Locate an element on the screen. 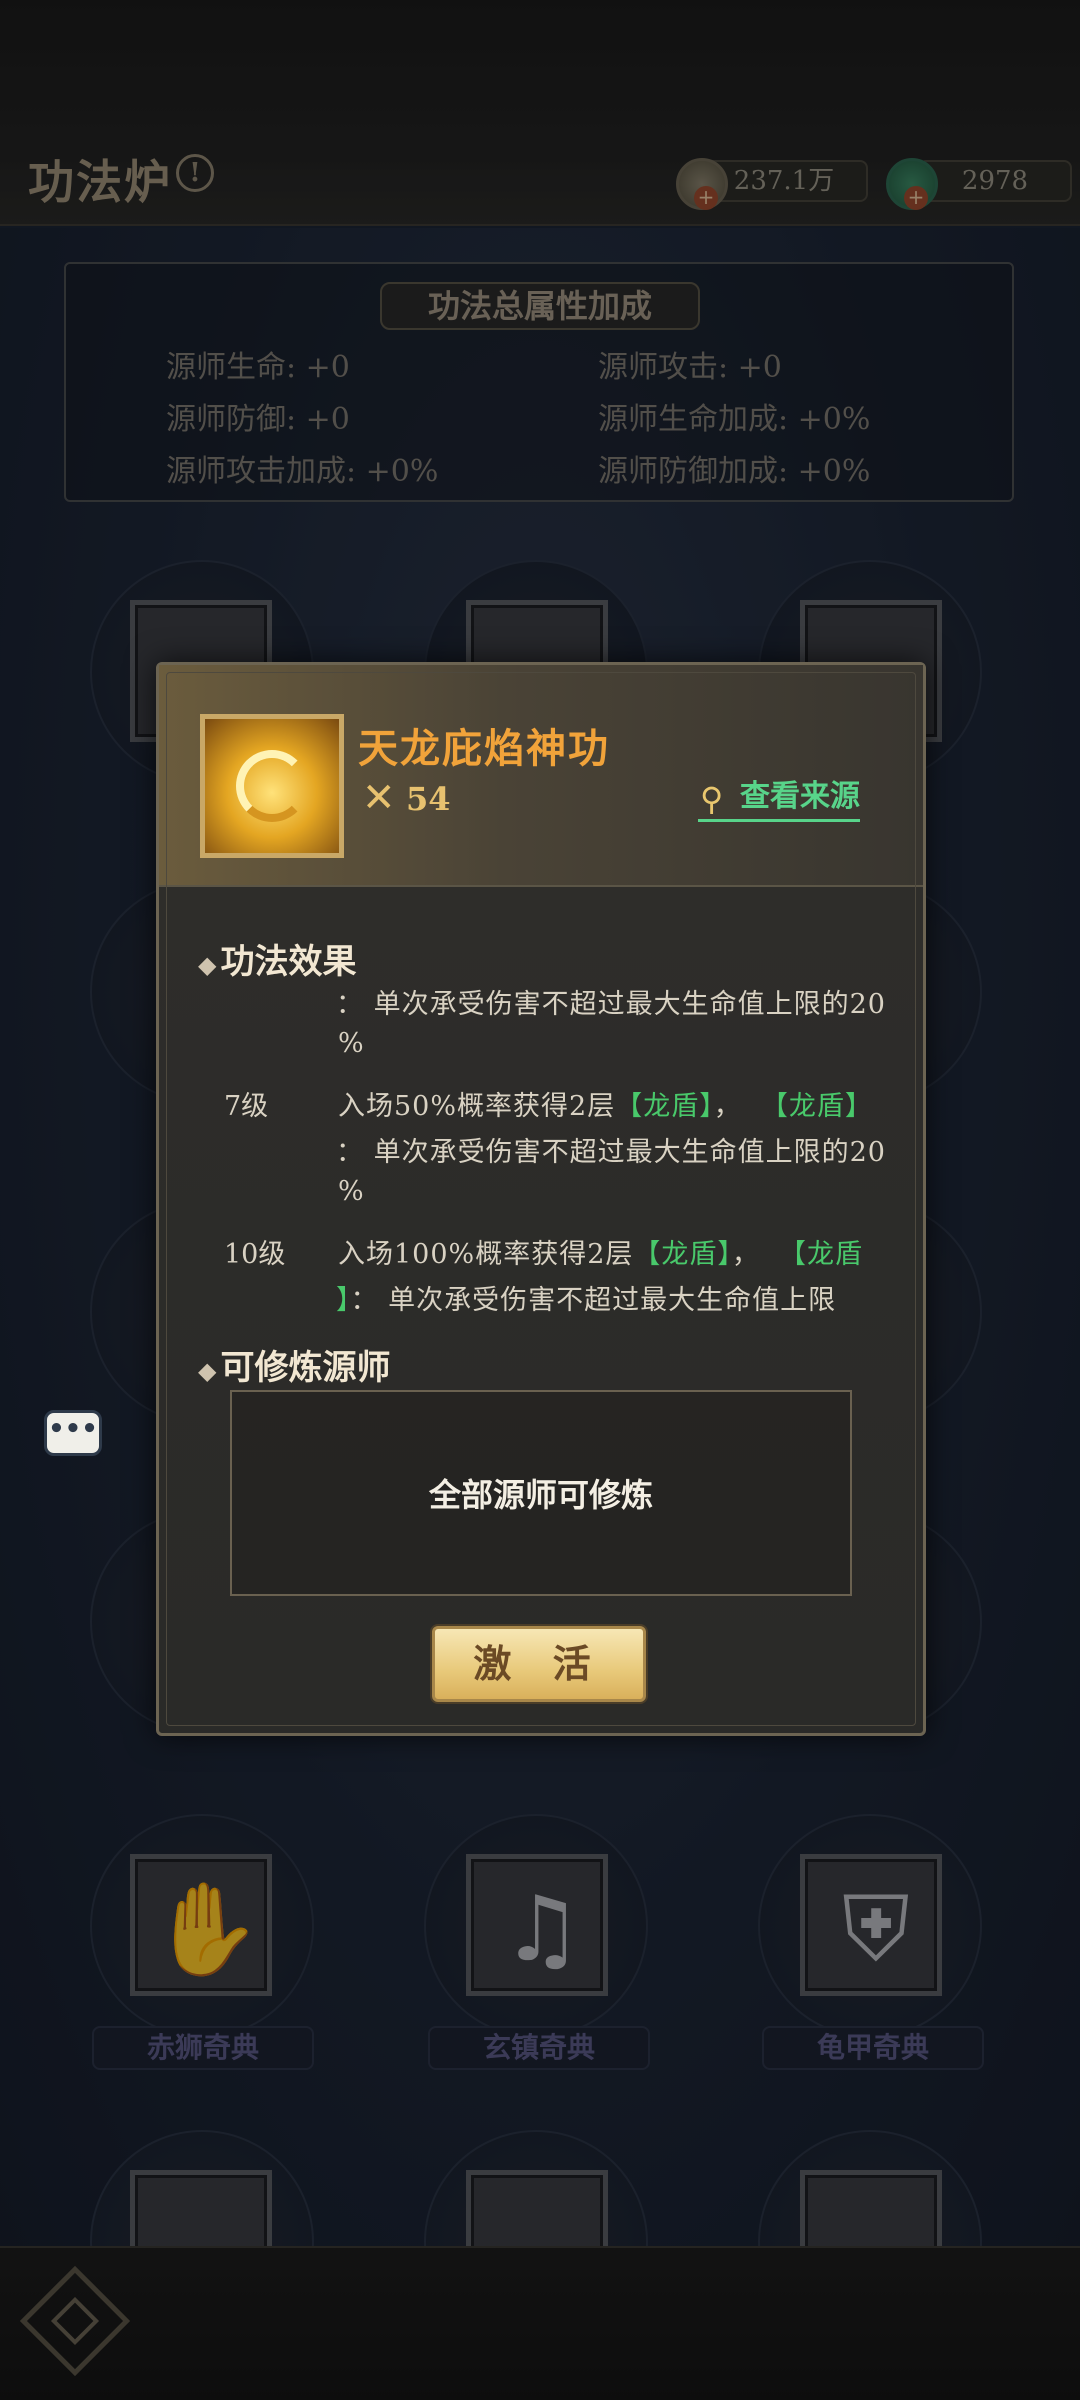  cultivators-section-title: ◆ 可修炼源师 is located at coordinates (294, 1364).